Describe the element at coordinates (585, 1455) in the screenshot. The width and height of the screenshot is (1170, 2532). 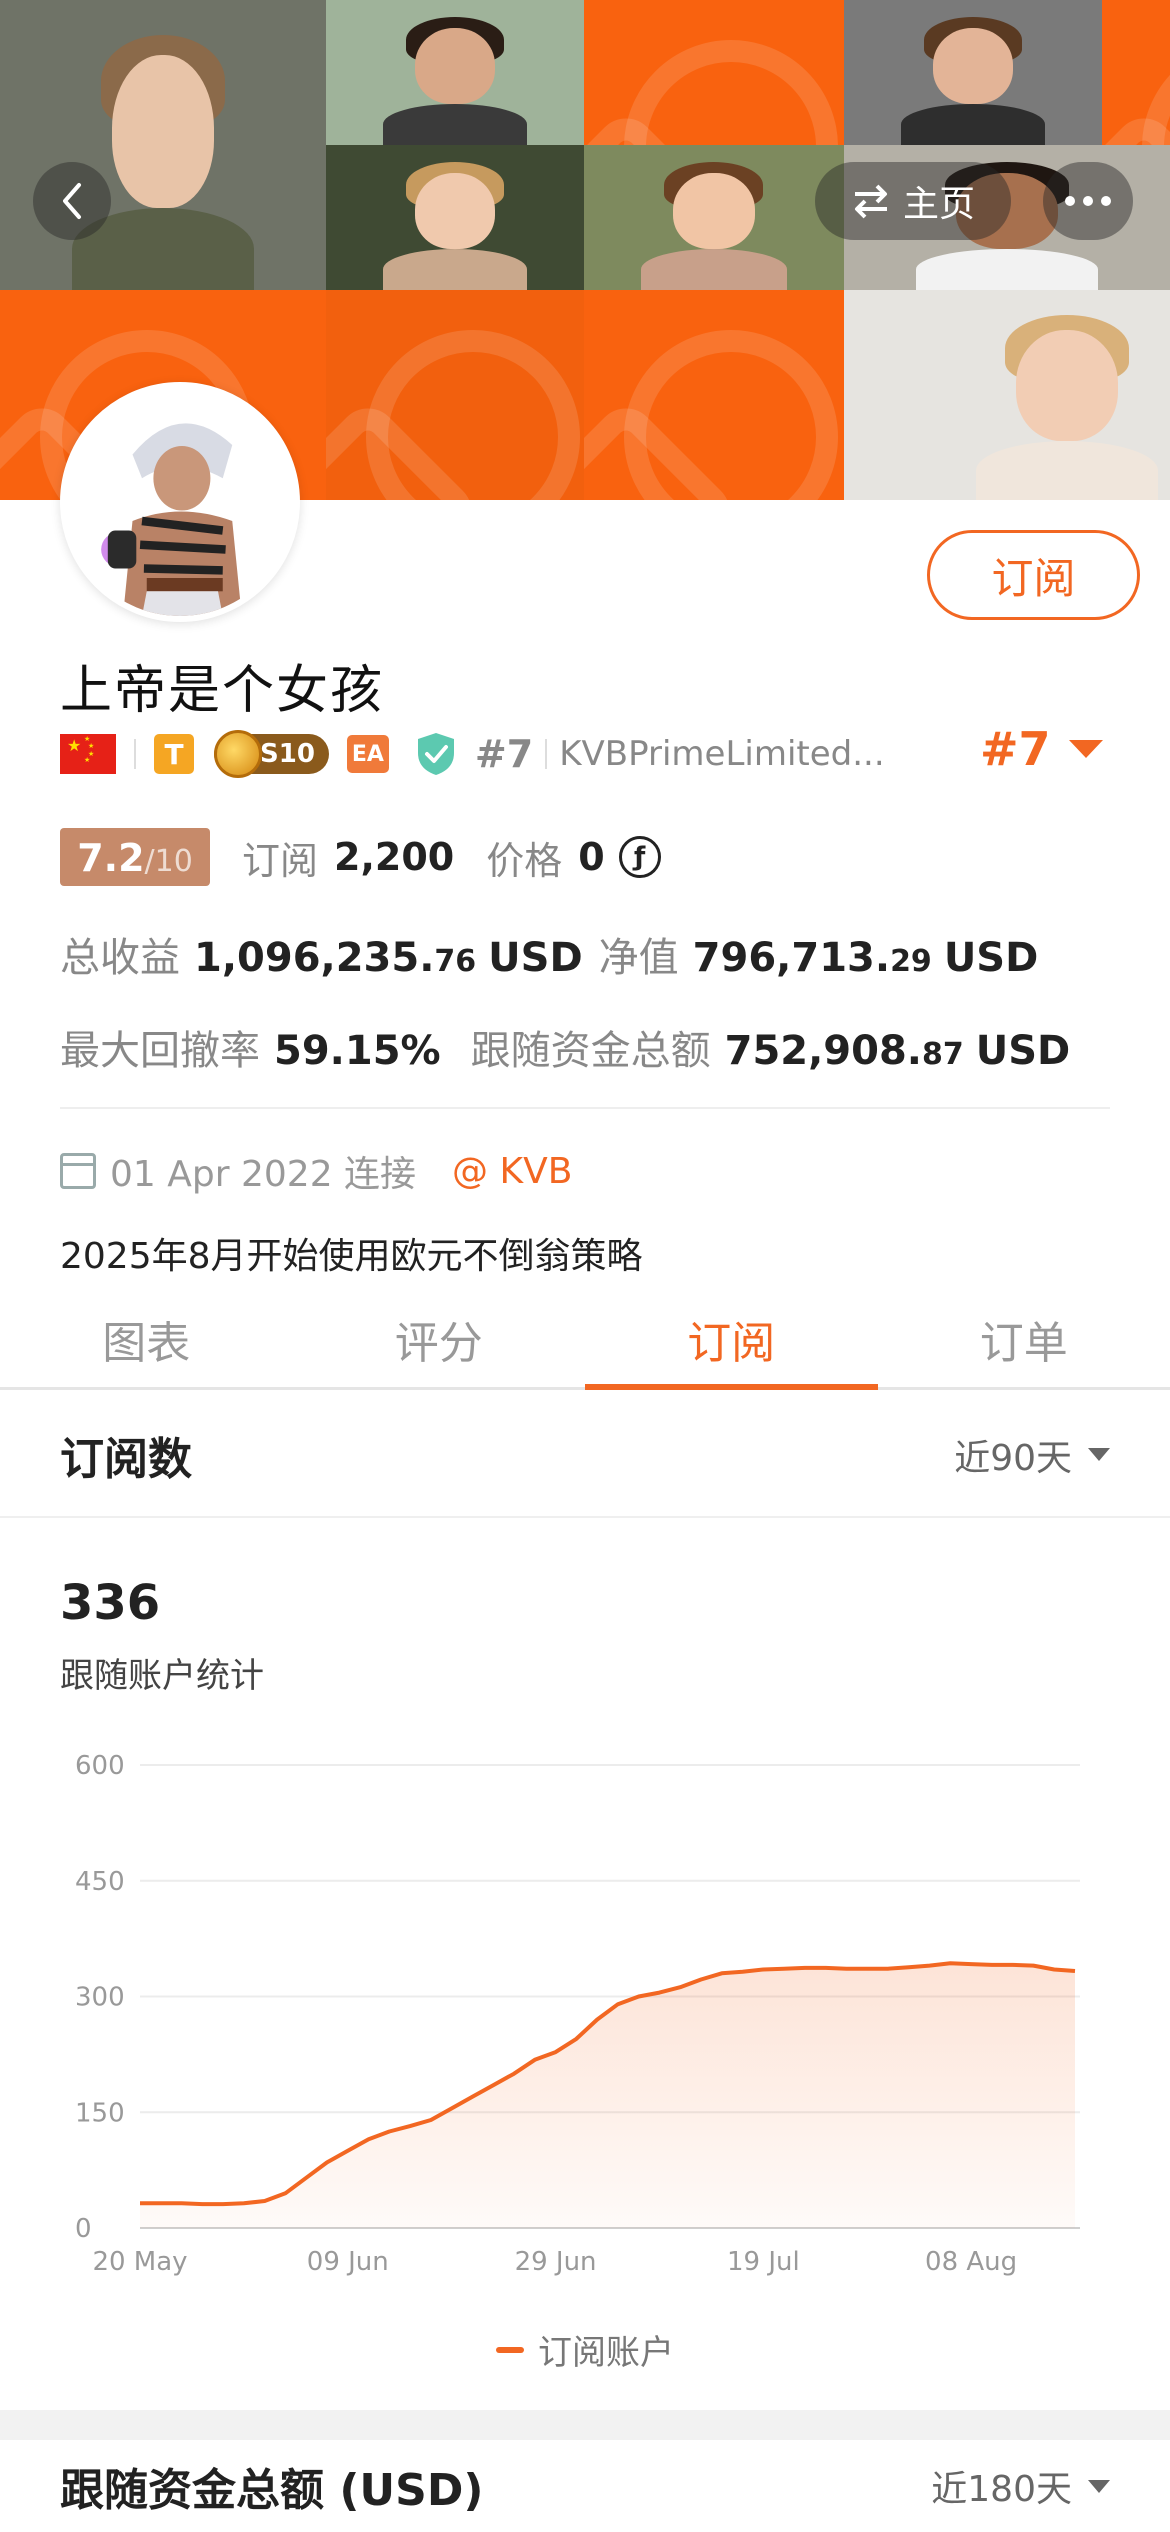
I see `subscriptions-section-header: 订阅数 近90天` at that location.